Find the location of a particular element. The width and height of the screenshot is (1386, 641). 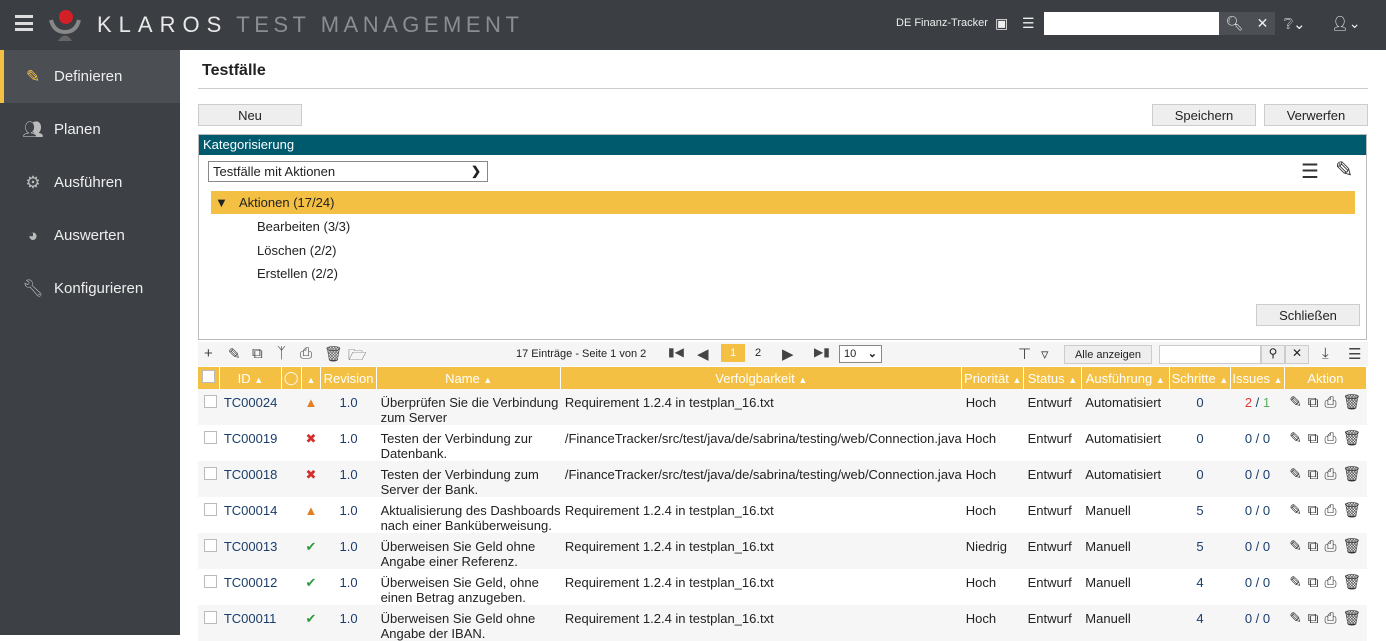

project-name: DE Finanz-Tracker is located at coordinates (942, 23).